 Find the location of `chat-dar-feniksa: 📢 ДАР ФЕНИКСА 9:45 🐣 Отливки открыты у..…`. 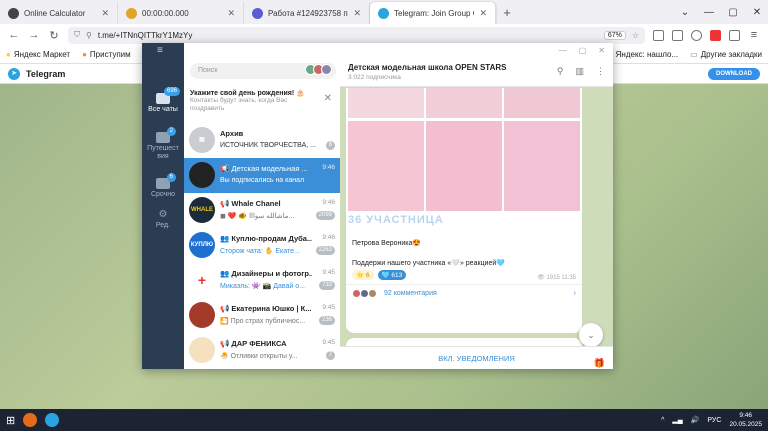

chat-dar-feniksa: 📢 ДАР ФЕНИКСА 9:45 🐣 Отливки открыты у..… is located at coordinates (262, 350).